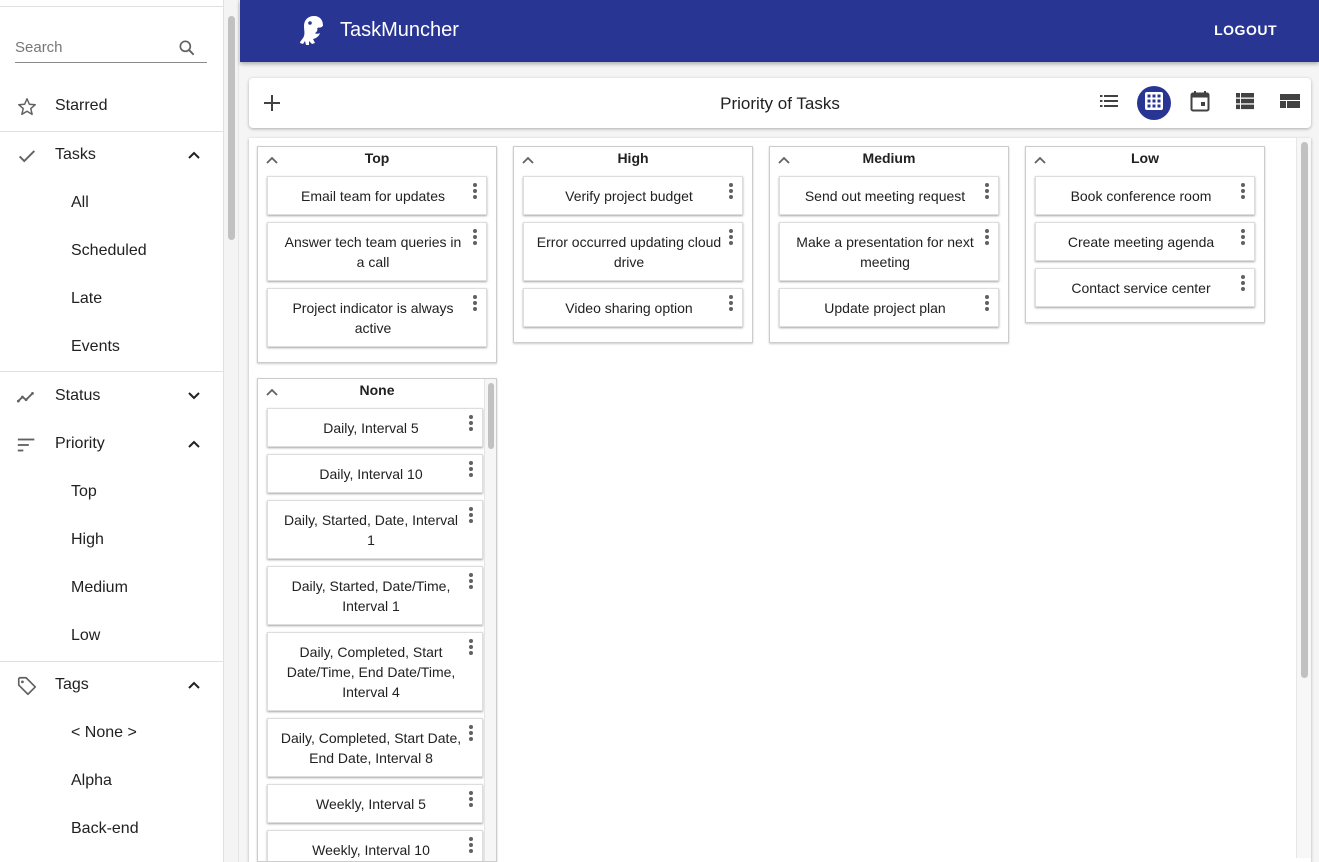 Image resolution: width=1319 pixels, height=862 pixels. I want to click on task-card: Contact service center, so click(1145, 287).